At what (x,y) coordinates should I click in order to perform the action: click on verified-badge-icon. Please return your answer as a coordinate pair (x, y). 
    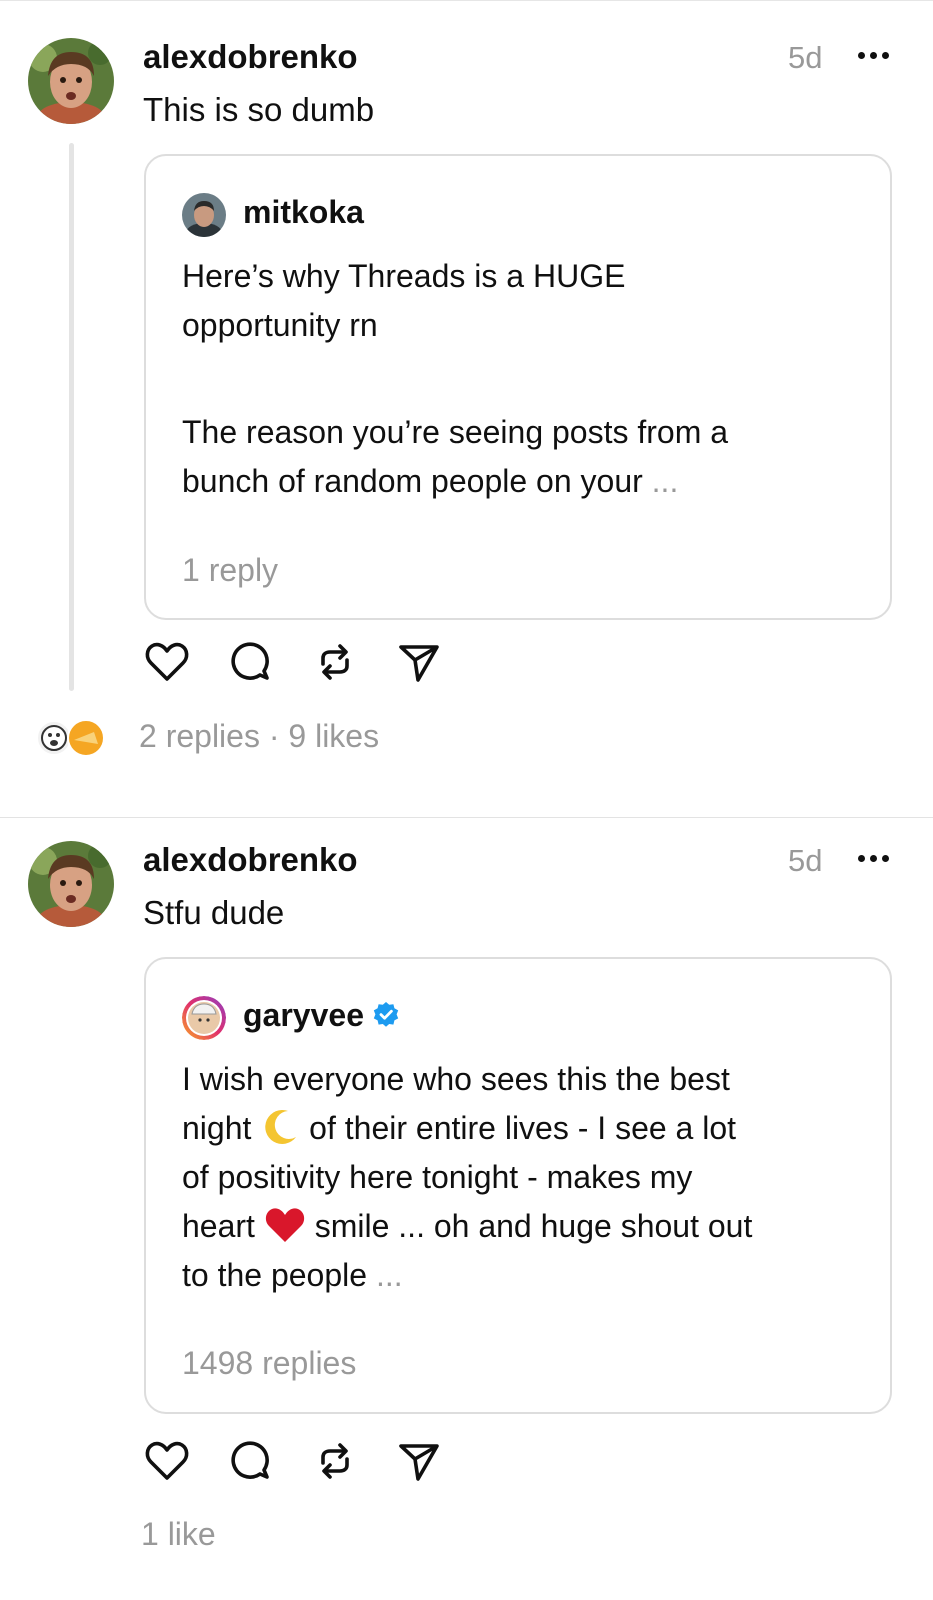
    Looking at the image, I should click on (386, 1014).